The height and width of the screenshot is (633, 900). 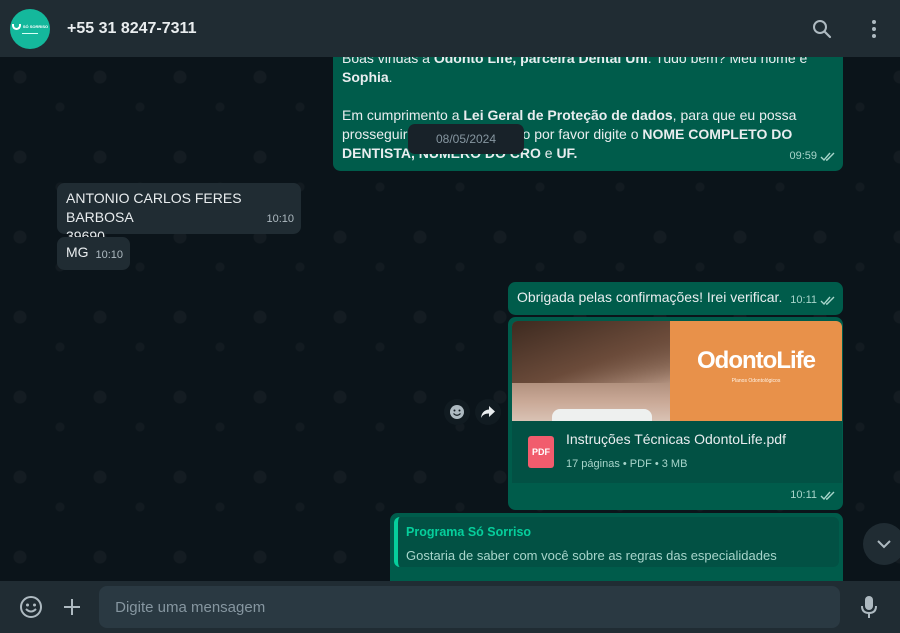 I want to click on message-input, so click(x=470, y=607).